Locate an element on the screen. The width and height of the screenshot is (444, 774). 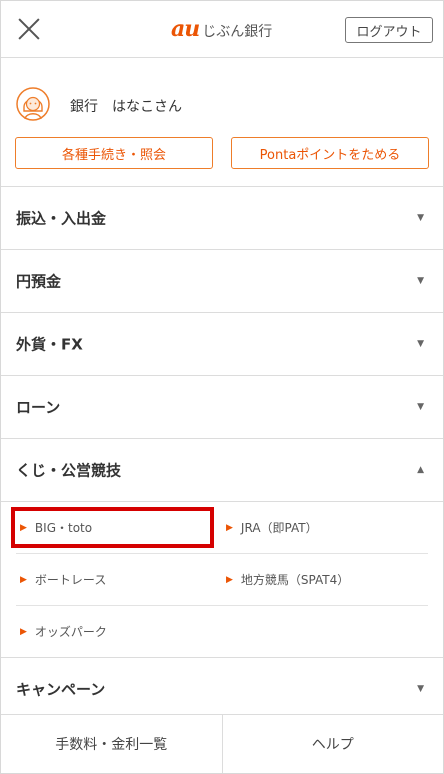
menu-loan: ローン ▼ is located at coordinates (222, 407).